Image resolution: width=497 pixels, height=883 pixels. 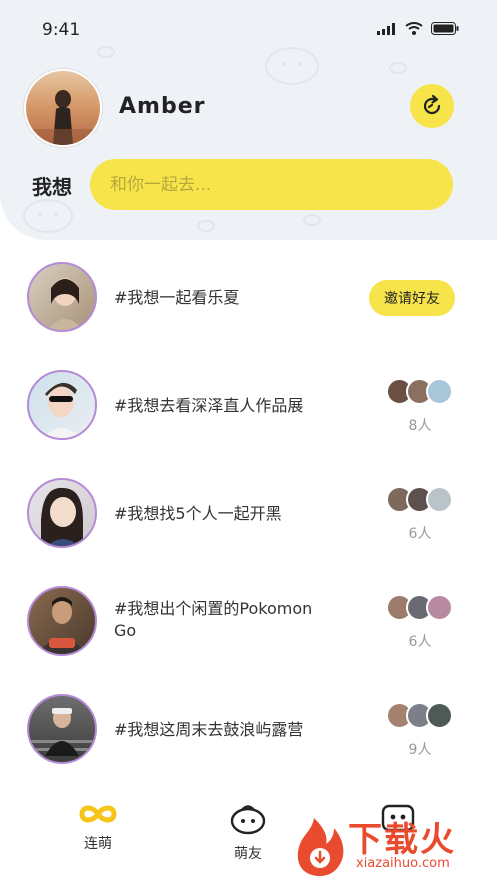 I want to click on list-item: #我想一起看乐夏 邀请好友, so click(x=248, y=299).